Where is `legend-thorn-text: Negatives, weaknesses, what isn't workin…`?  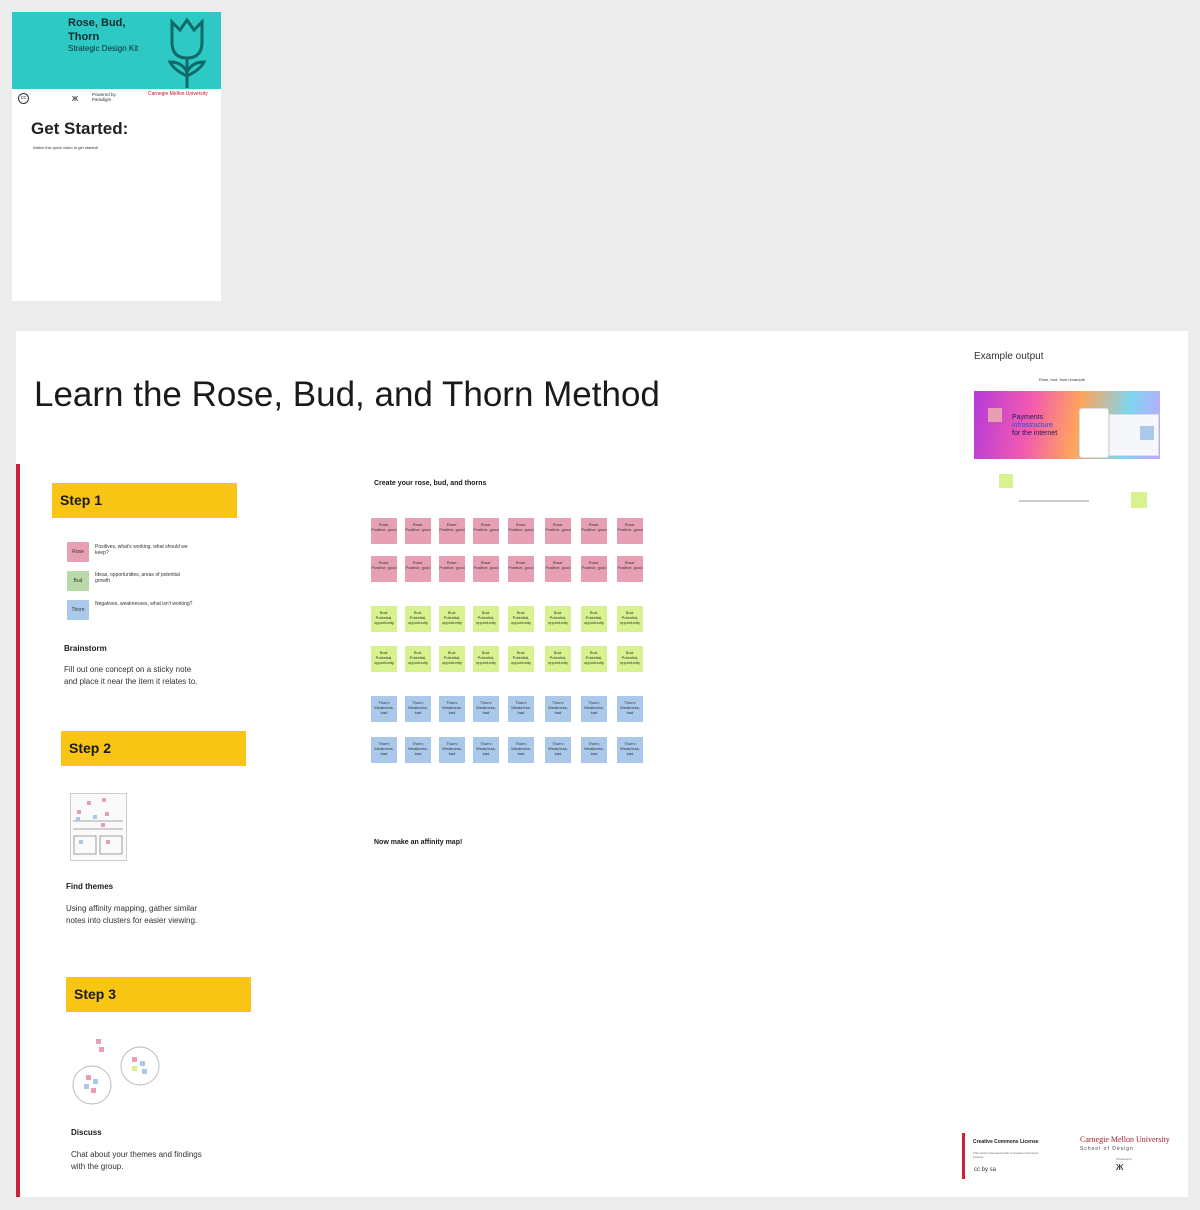 legend-thorn-text: Negatives, weaknesses, what isn't workin… is located at coordinates (144, 604).